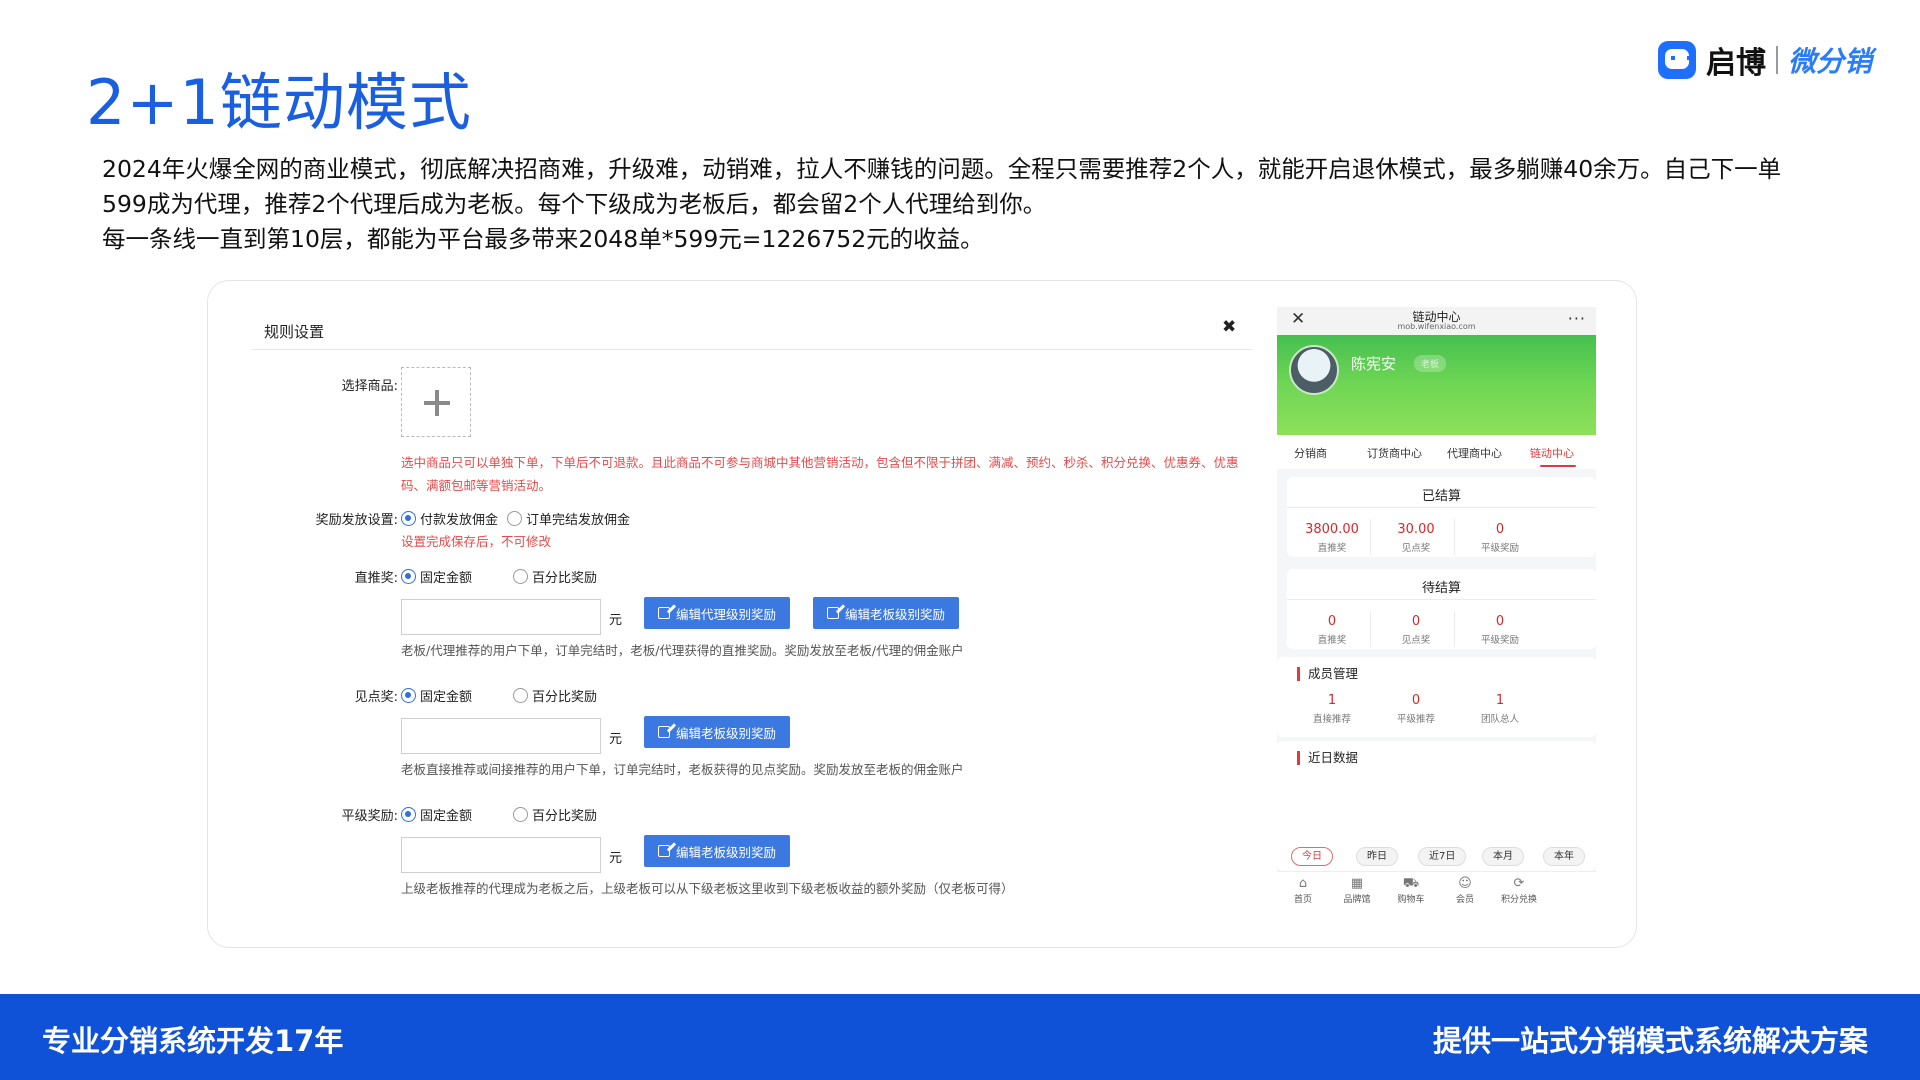 This screenshot has width=1920, height=1080. I want to click on pending-card: 待结算 0 直推奖 0 见点奖 0 平级奖励, so click(1441, 609).